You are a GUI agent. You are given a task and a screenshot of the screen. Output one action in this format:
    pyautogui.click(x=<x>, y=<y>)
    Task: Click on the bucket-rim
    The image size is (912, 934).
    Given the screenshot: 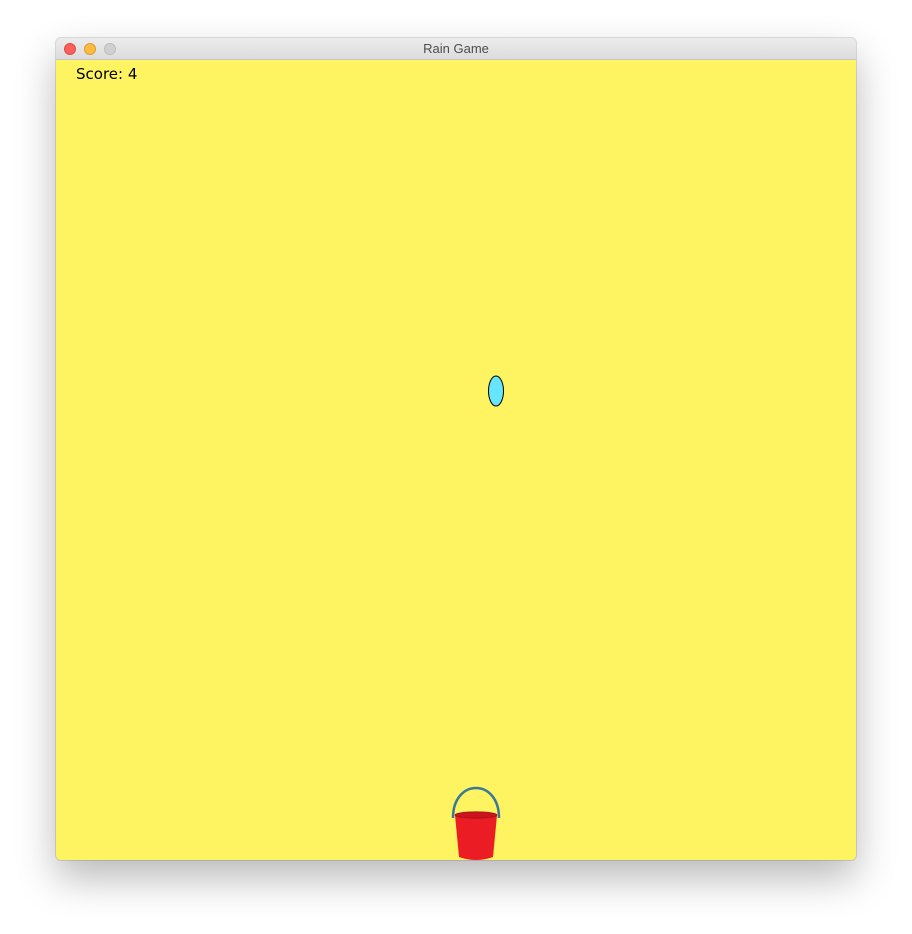 What is the action you would take?
    pyautogui.click(x=476, y=815)
    